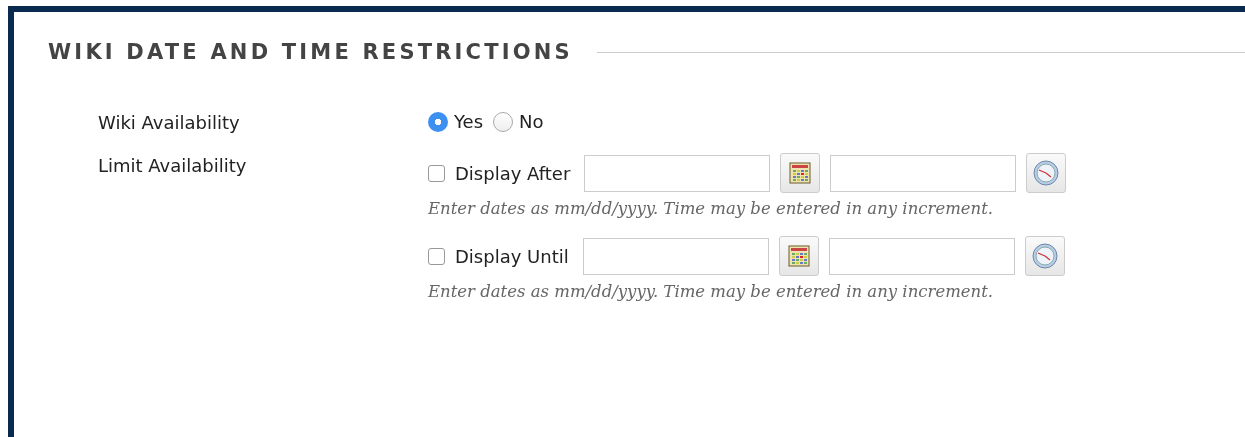  What do you see at coordinates (469, 121) in the screenshot?
I see `radio-label: Yes` at bounding box center [469, 121].